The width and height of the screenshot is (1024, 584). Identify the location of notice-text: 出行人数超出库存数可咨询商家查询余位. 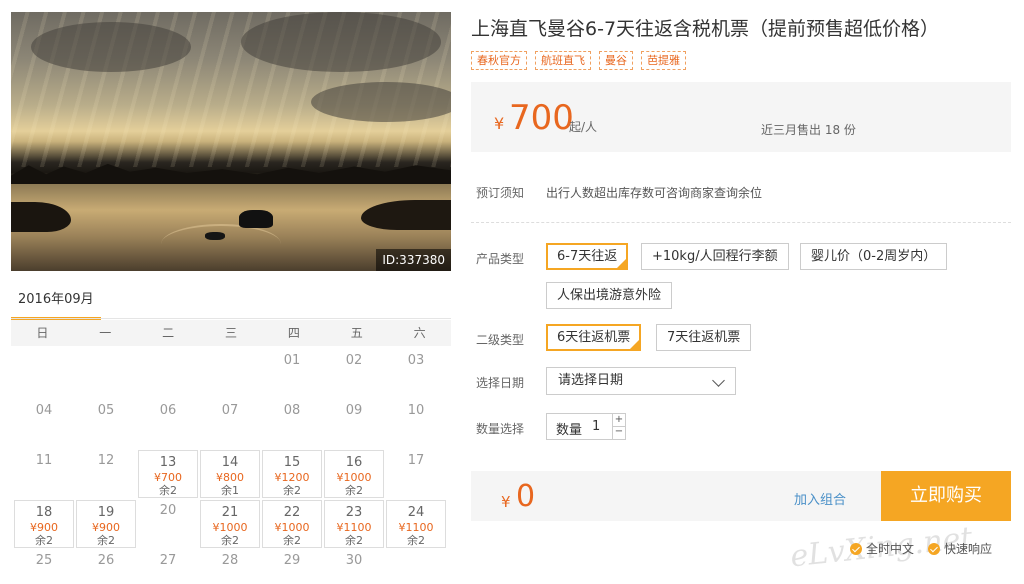
(654, 193).